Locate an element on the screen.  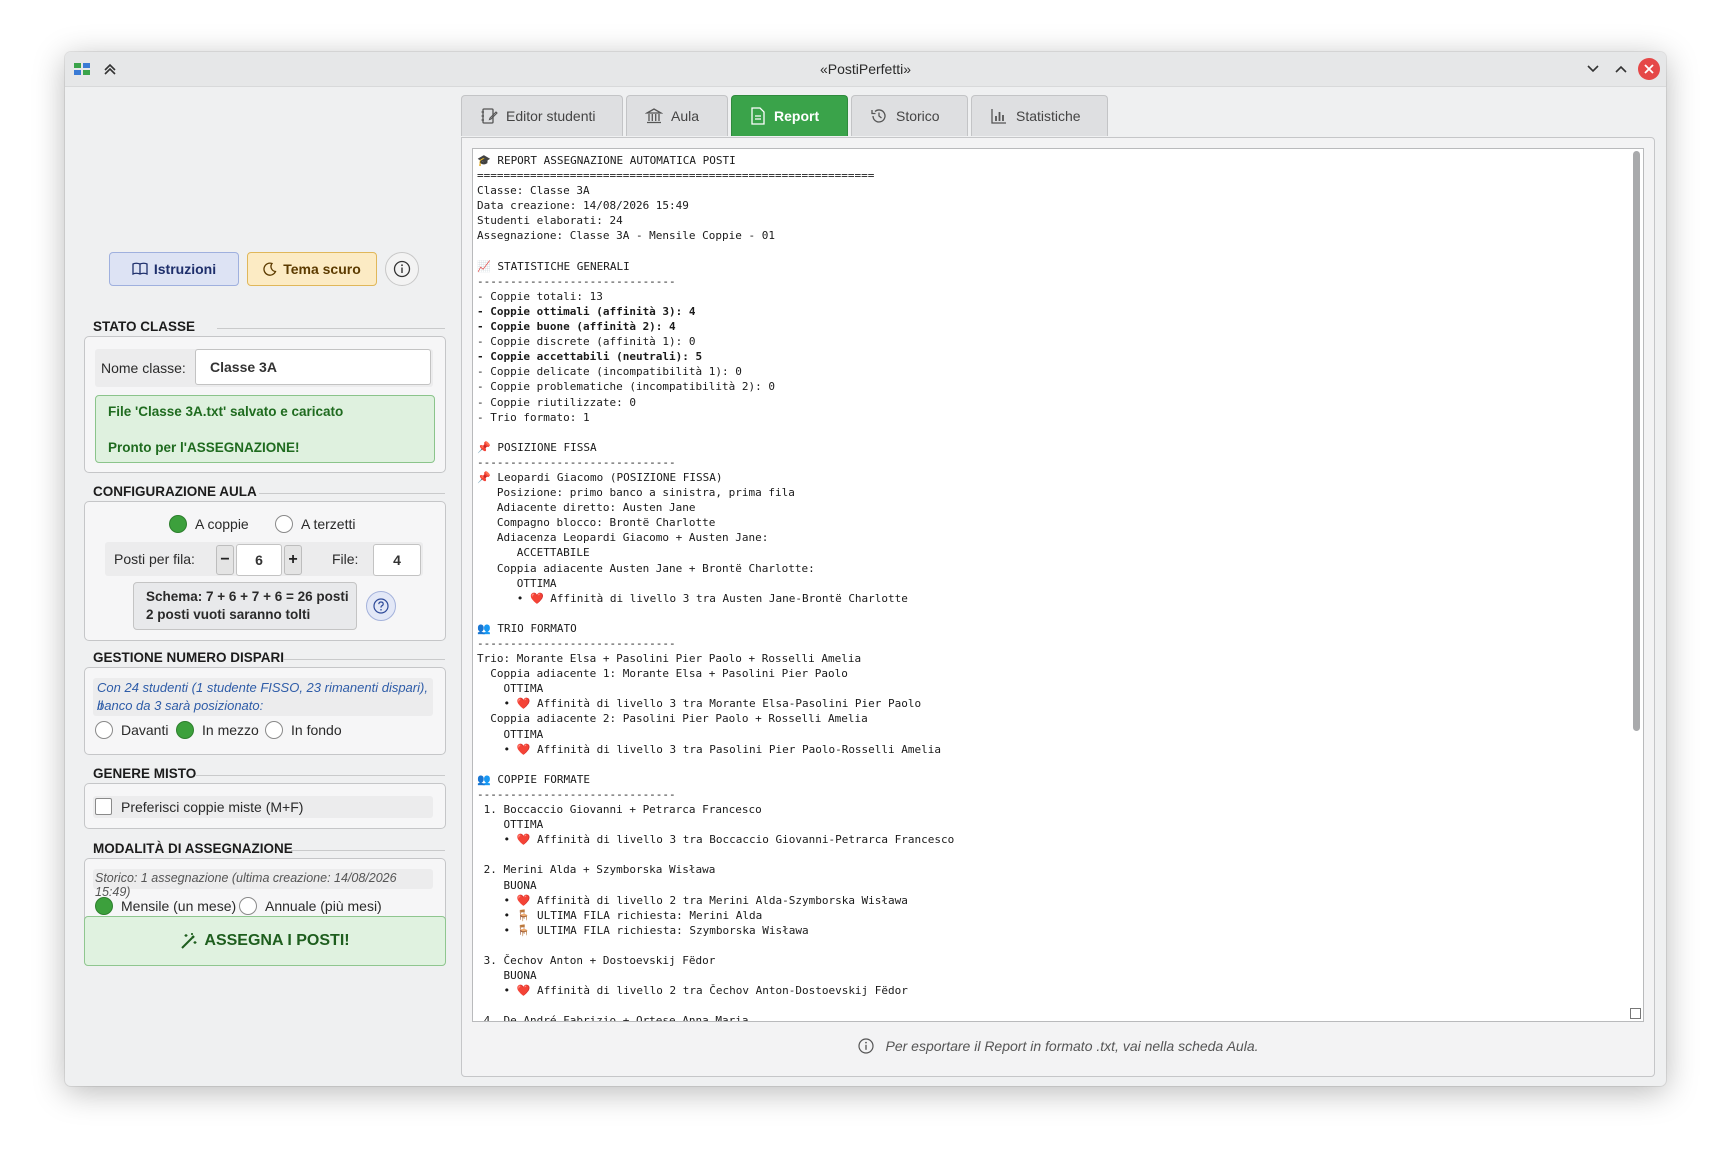
radio-in-fondo is located at coordinates (274, 730).